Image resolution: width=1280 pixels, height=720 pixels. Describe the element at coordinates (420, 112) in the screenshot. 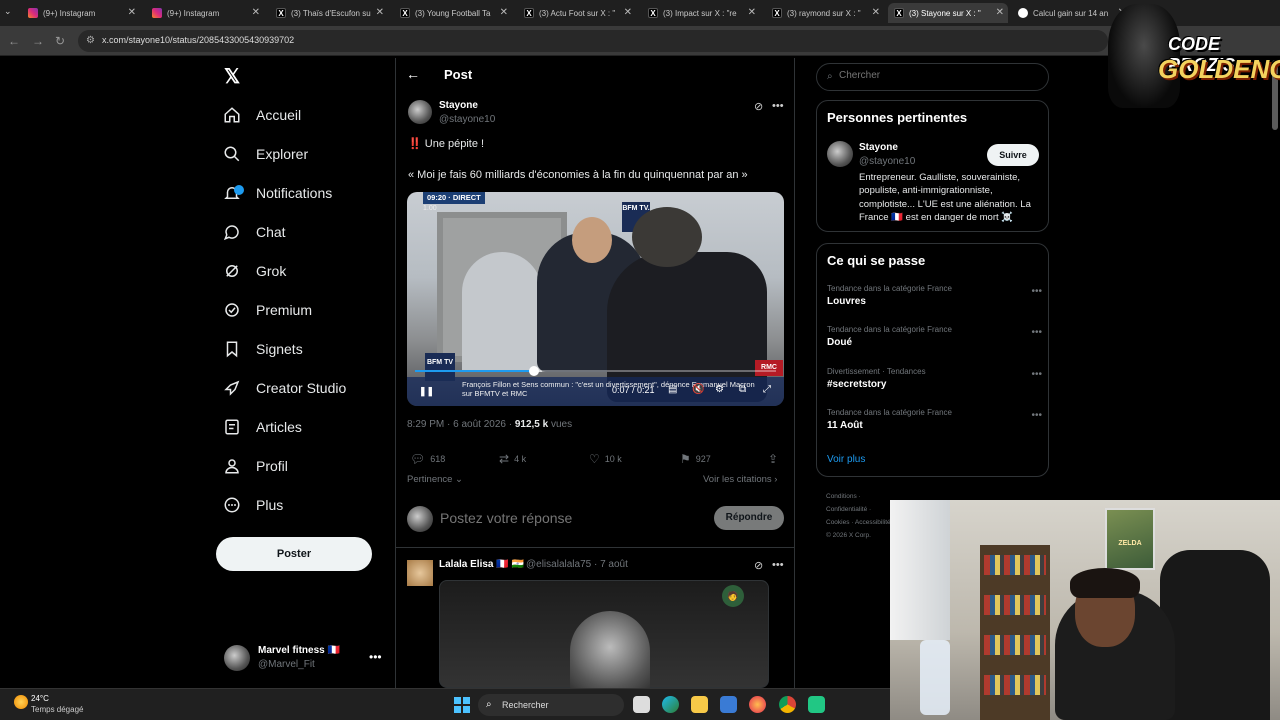

I see `author-avatar` at that location.